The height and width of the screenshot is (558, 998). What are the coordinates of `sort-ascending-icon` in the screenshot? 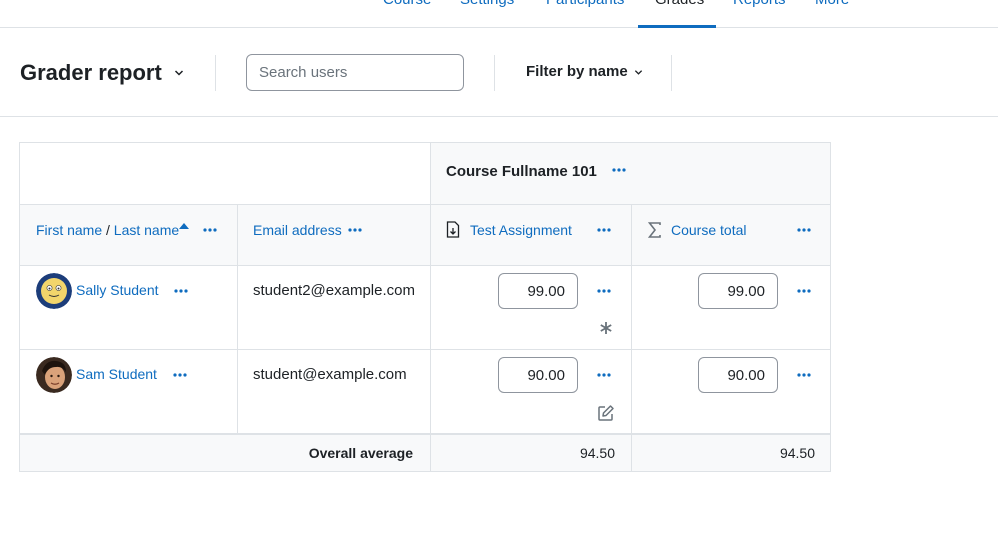 It's located at (184, 226).